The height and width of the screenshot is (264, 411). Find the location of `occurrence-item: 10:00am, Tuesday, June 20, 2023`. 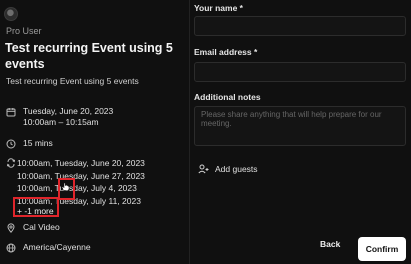

occurrence-item: 10:00am, Tuesday, June 20, 2023 is located at coordinates (81, 163).